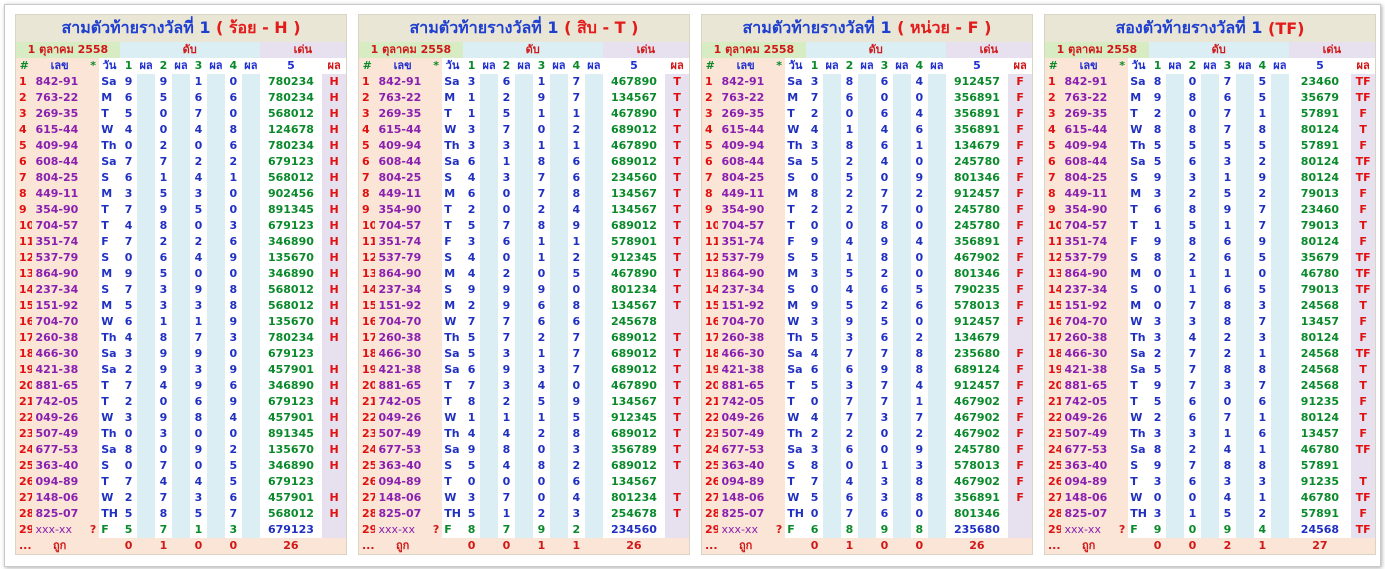 This screenshot has height=569, width=1385. Describe the element at coordinates (795, 146) in the screenshot. I see `row-day: Th` at that location.